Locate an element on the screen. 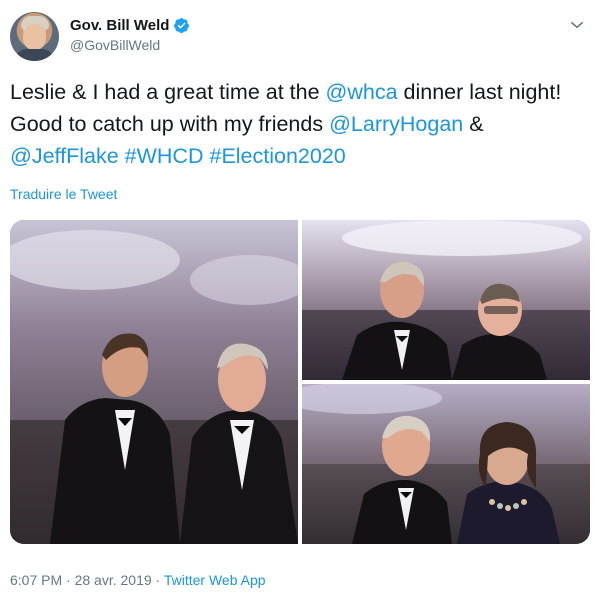 The height and width of the screenshot is (599, 599). photo-bottom-right is located at coordinates (446, 464).